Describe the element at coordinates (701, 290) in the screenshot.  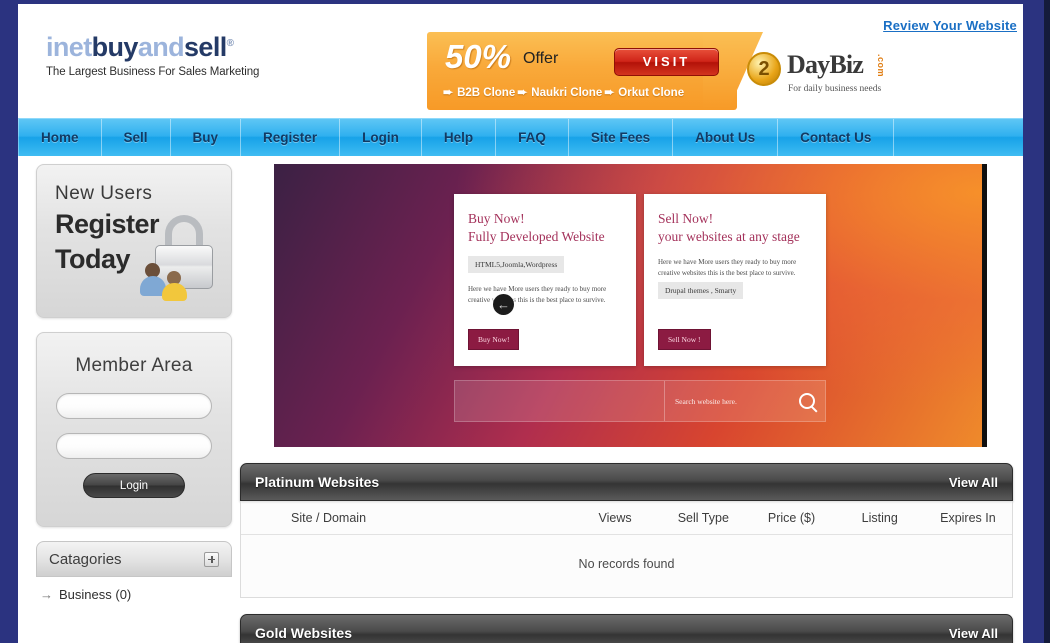
I see `hero-card-sell-chip: Drupal themes , Smarty` at that location.